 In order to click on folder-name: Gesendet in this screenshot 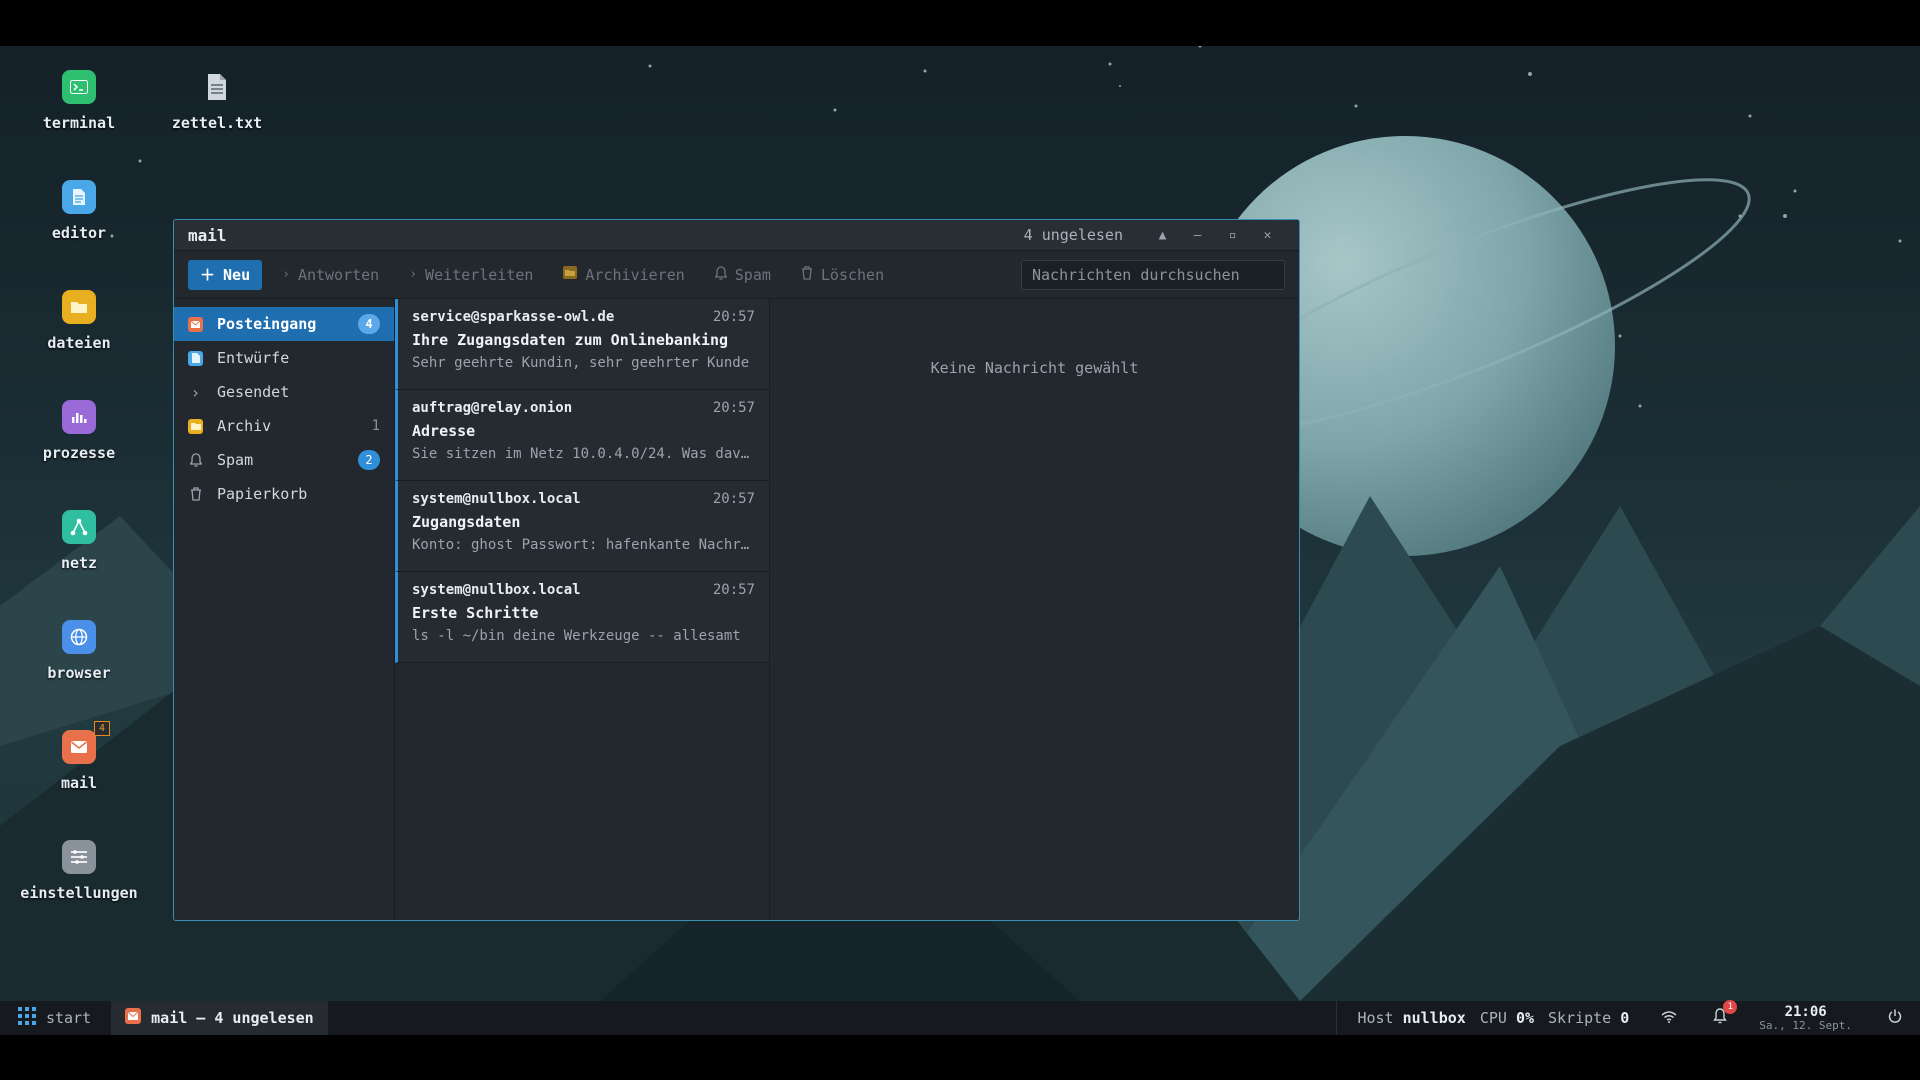, I will do `click(253, 392)`.